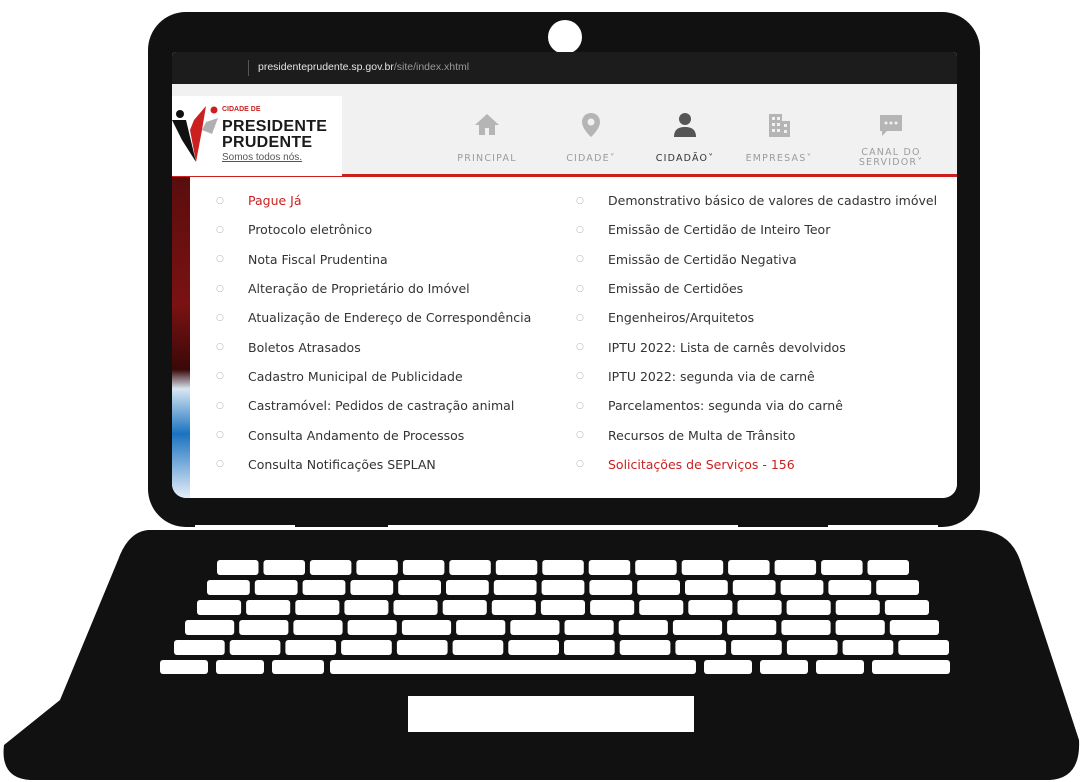  I want to click on menu-item: ○ Alteração de Proprietário do Imóvel, so click(373, 288).